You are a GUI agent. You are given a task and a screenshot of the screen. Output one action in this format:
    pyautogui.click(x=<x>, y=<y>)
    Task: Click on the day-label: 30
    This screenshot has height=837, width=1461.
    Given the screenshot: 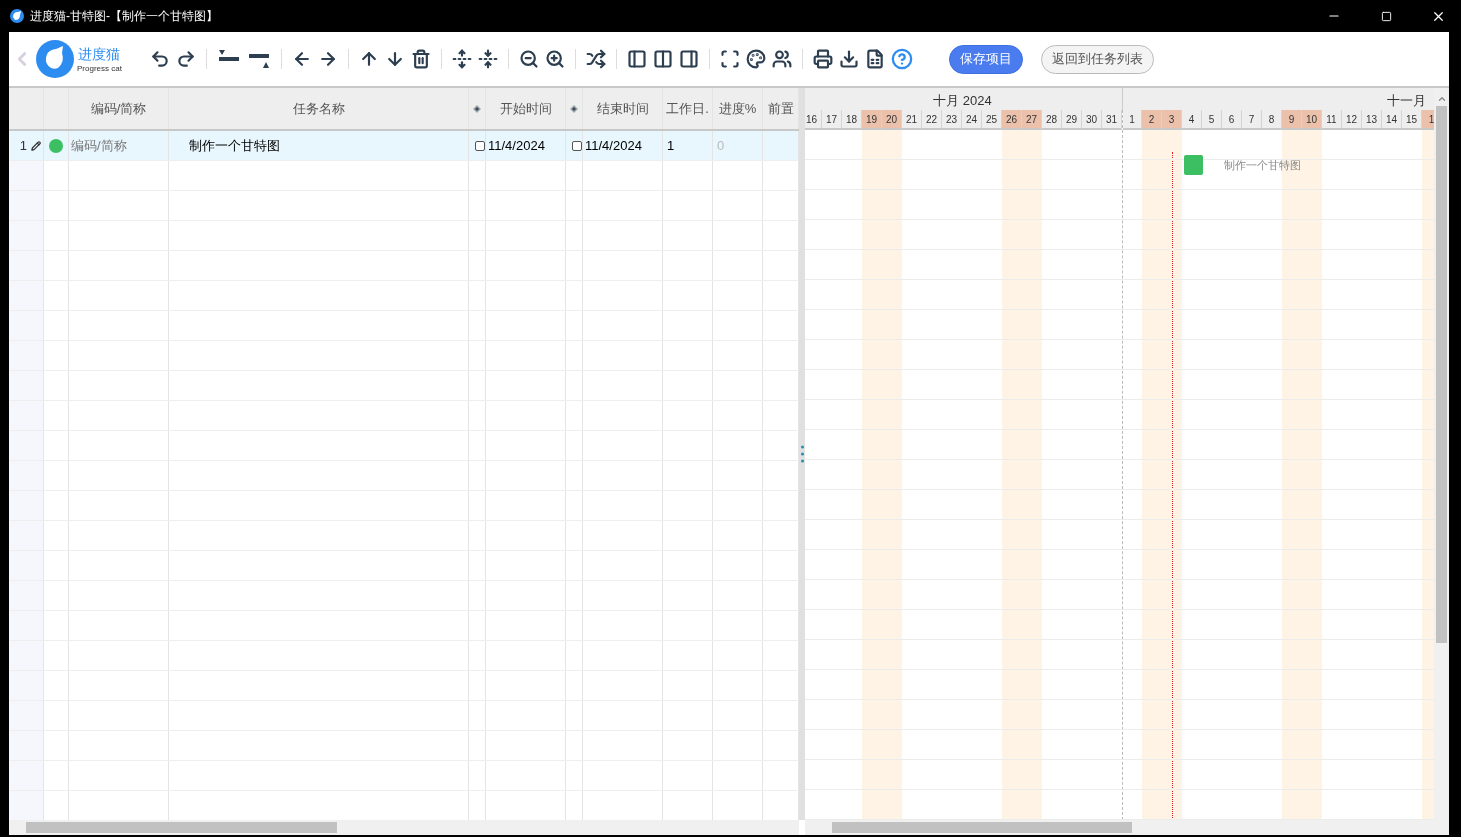 What is the action you would take?
    pyautogui.click(x=1092, y=120)
    